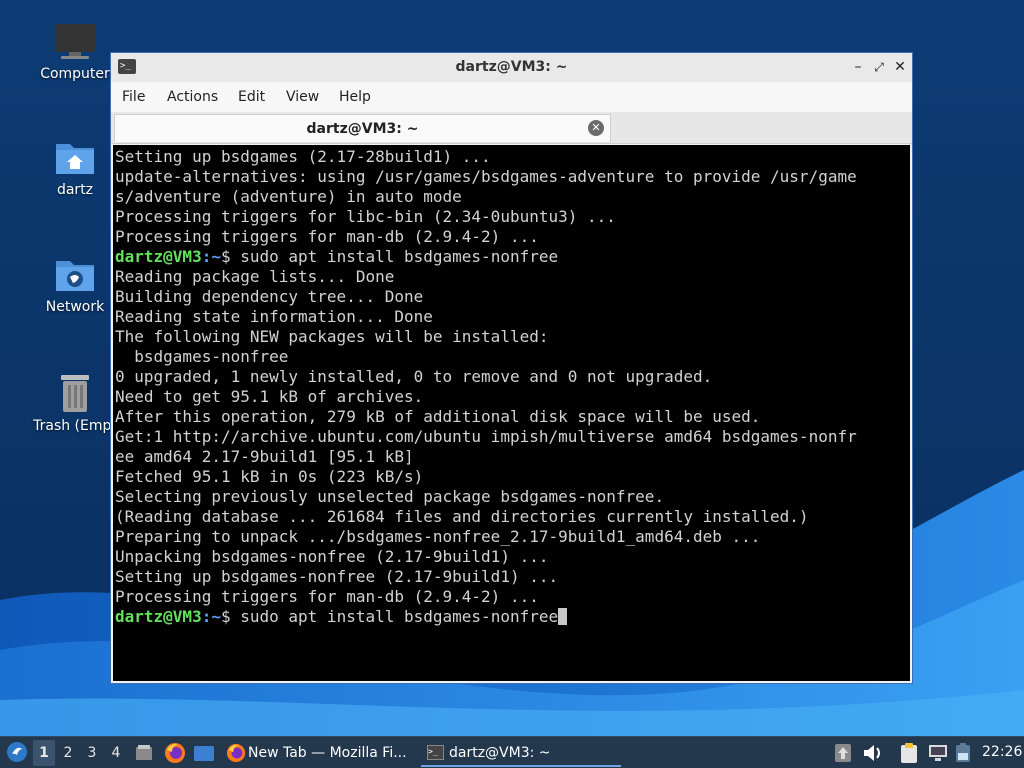  I want to click on maximize-button: ⤢, so click(879, 67).